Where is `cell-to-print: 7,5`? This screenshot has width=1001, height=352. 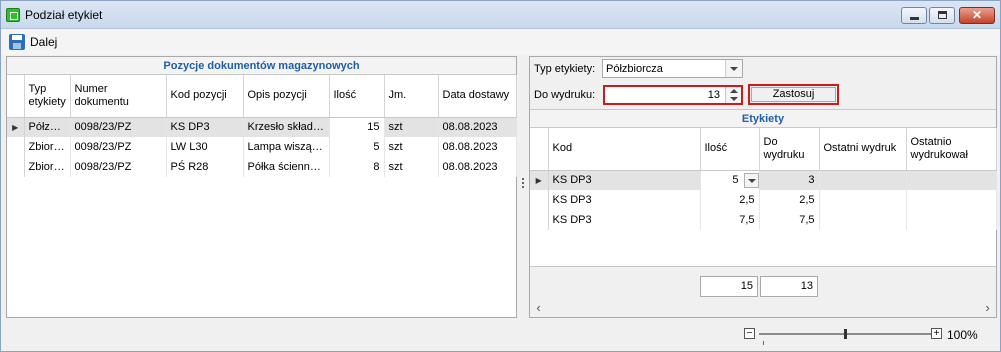
cell-to-print: 7,5 is located at coordinates (789, 220).